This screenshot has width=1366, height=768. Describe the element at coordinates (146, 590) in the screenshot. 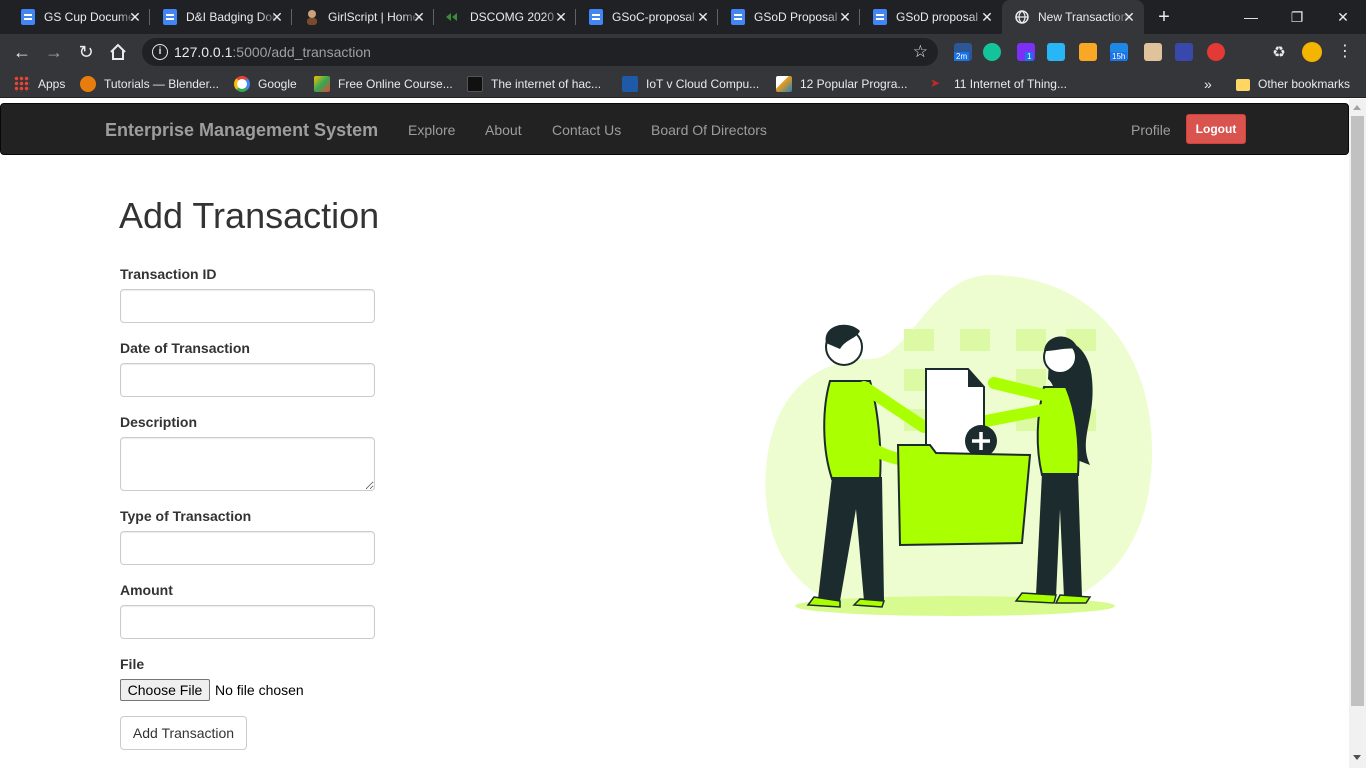

I see `amount-label: Amount` at that location.